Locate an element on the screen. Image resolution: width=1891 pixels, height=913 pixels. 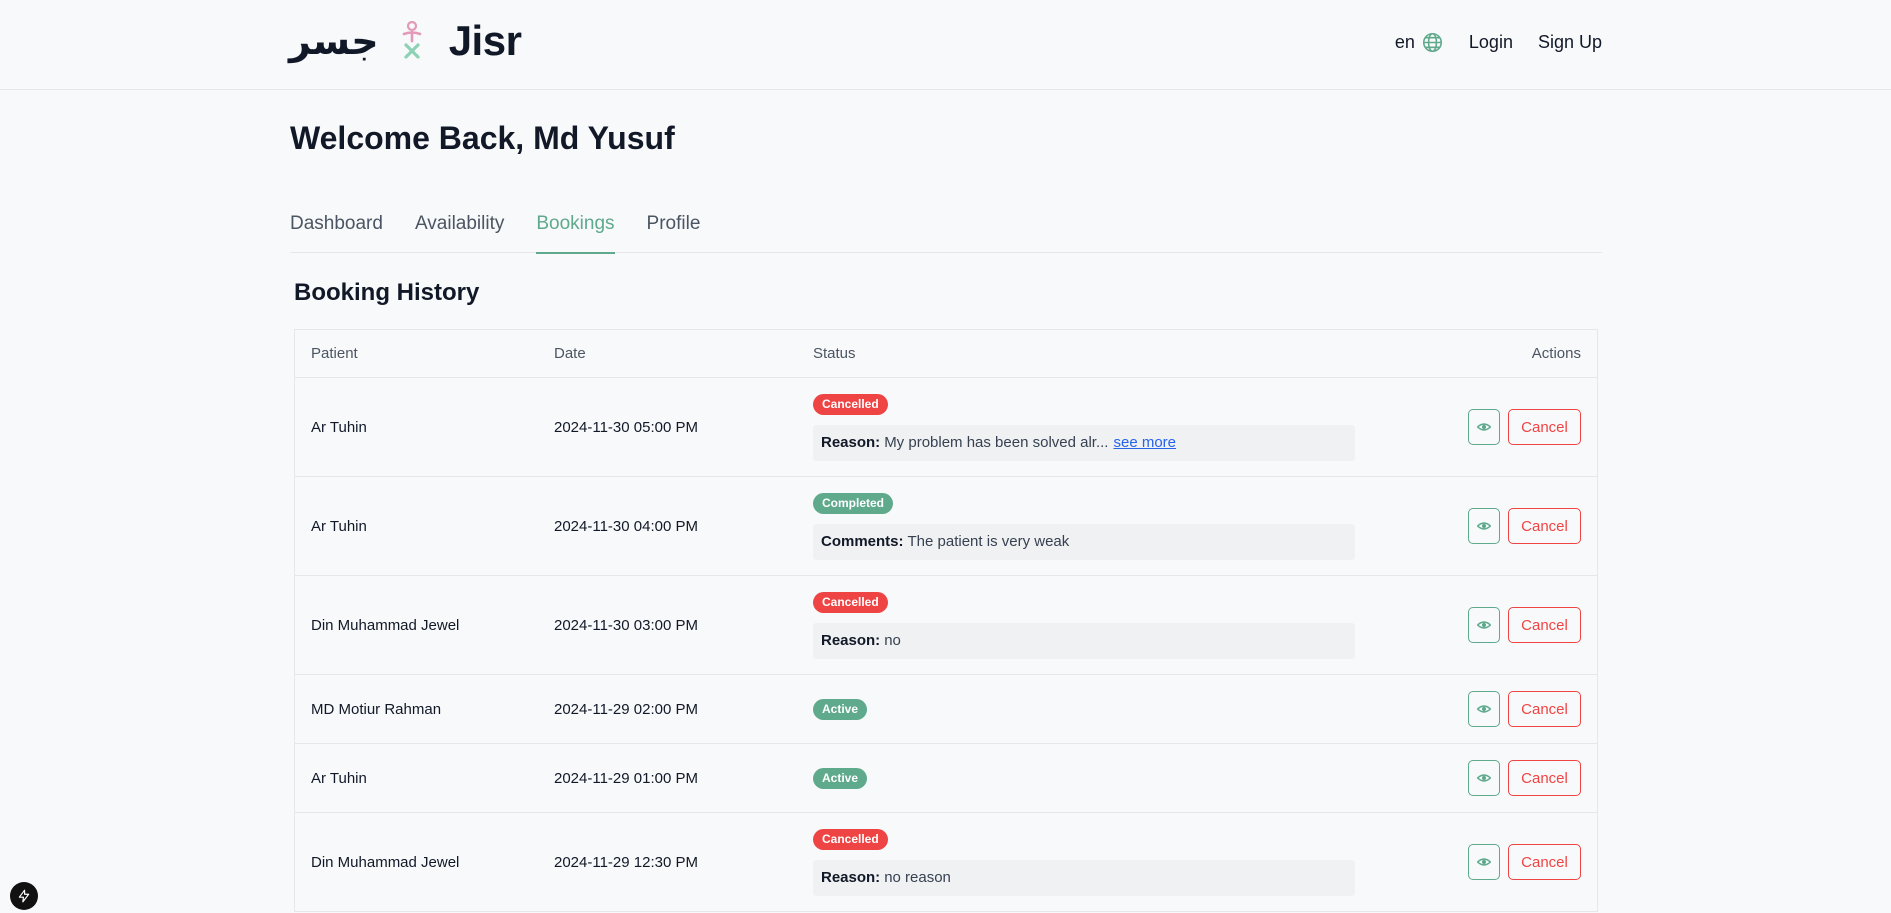
dev-tools-badge is located at coordinates (24, 896).